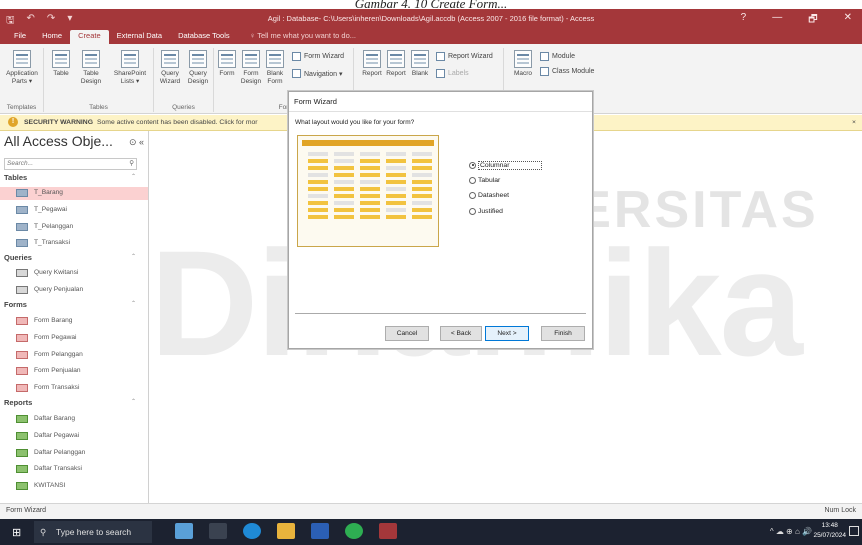  Describe the element at coordinates (81, 210) in the screenshot. I see `nav-item-t-pegawai: T_Pegawai` at that location.